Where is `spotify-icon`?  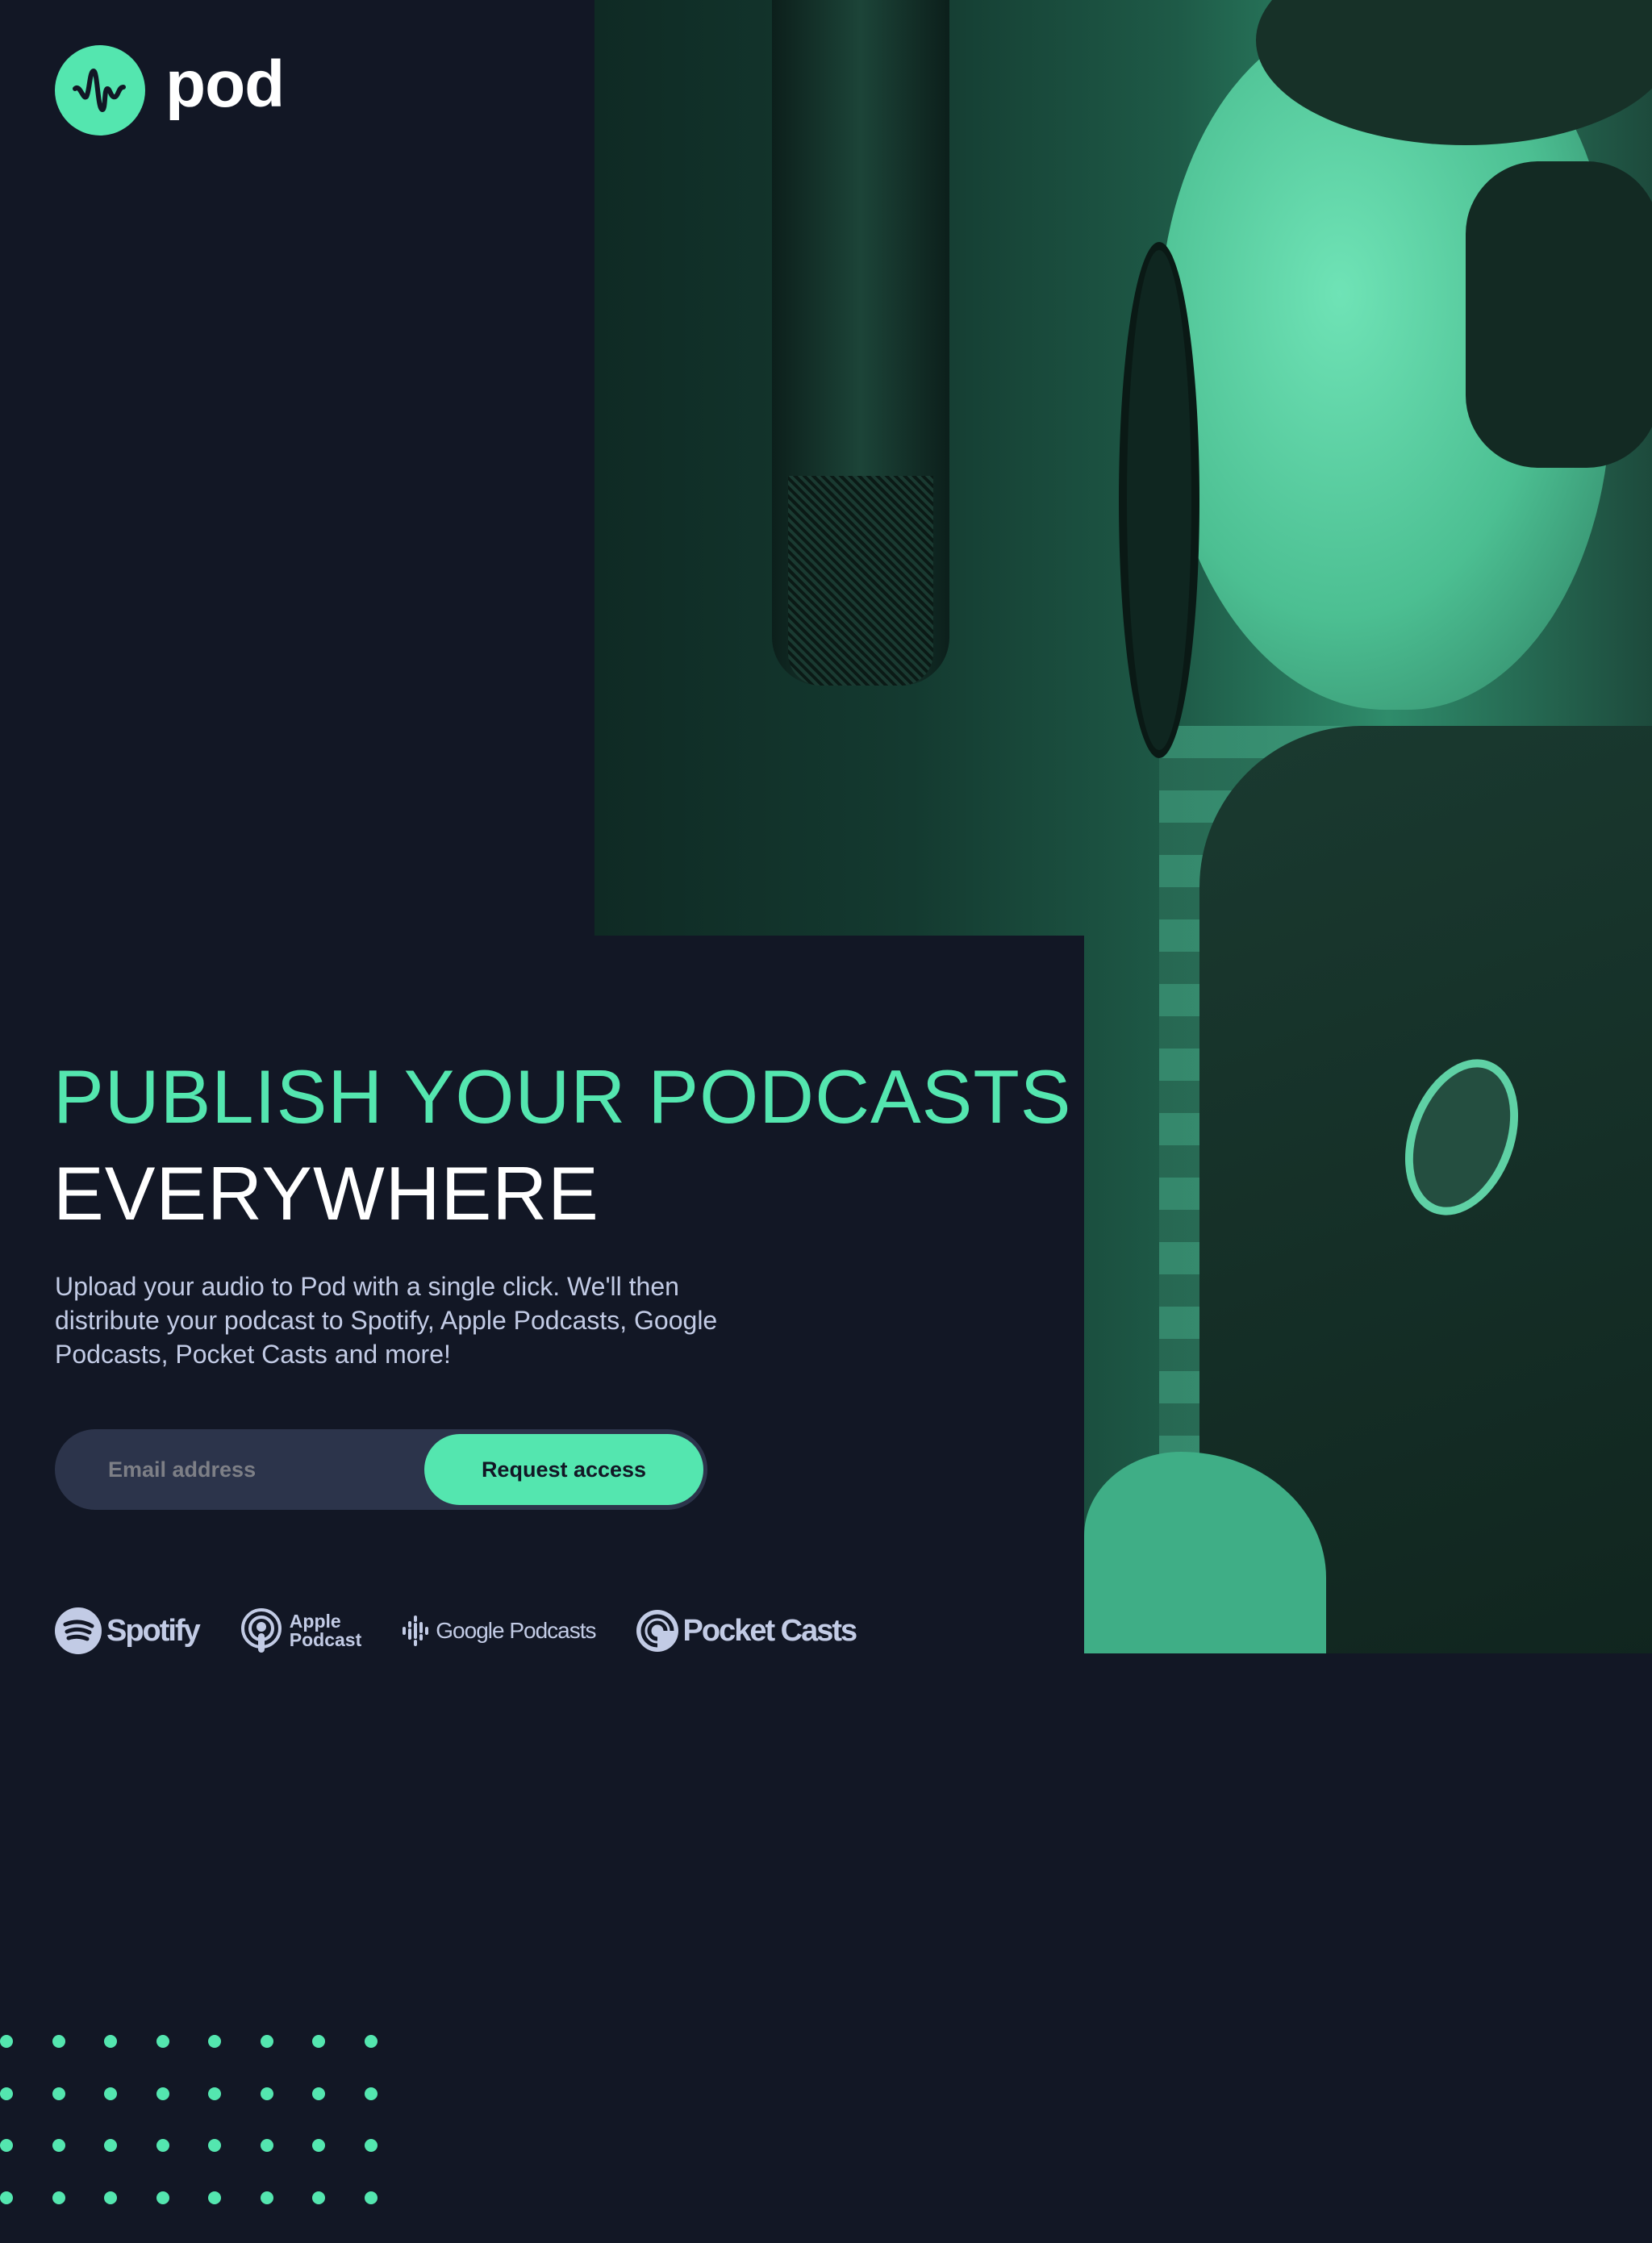
spotify-icon is located at coordinates (78, 1630).